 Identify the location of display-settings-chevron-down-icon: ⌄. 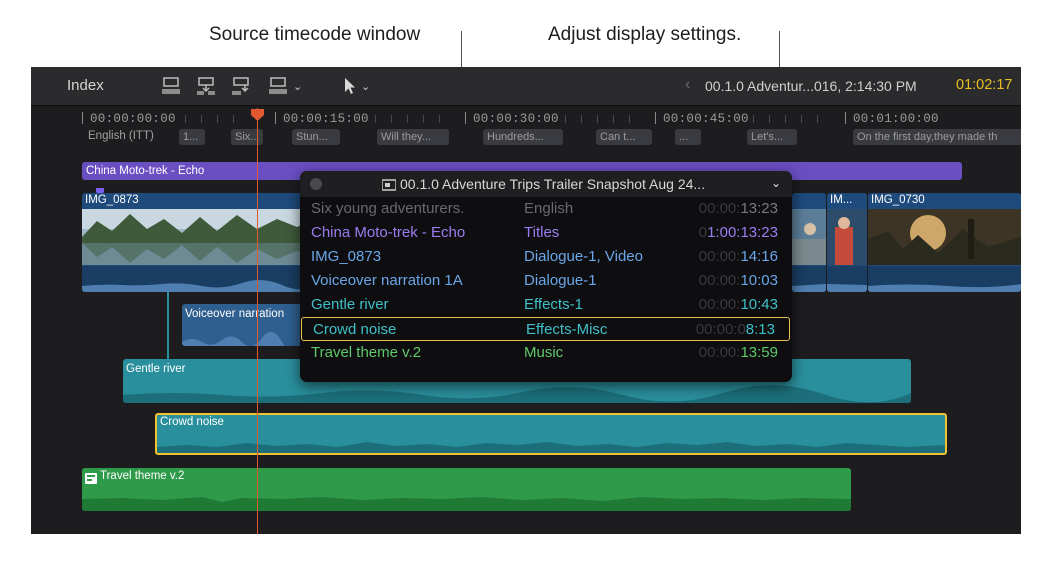
(776, 183).